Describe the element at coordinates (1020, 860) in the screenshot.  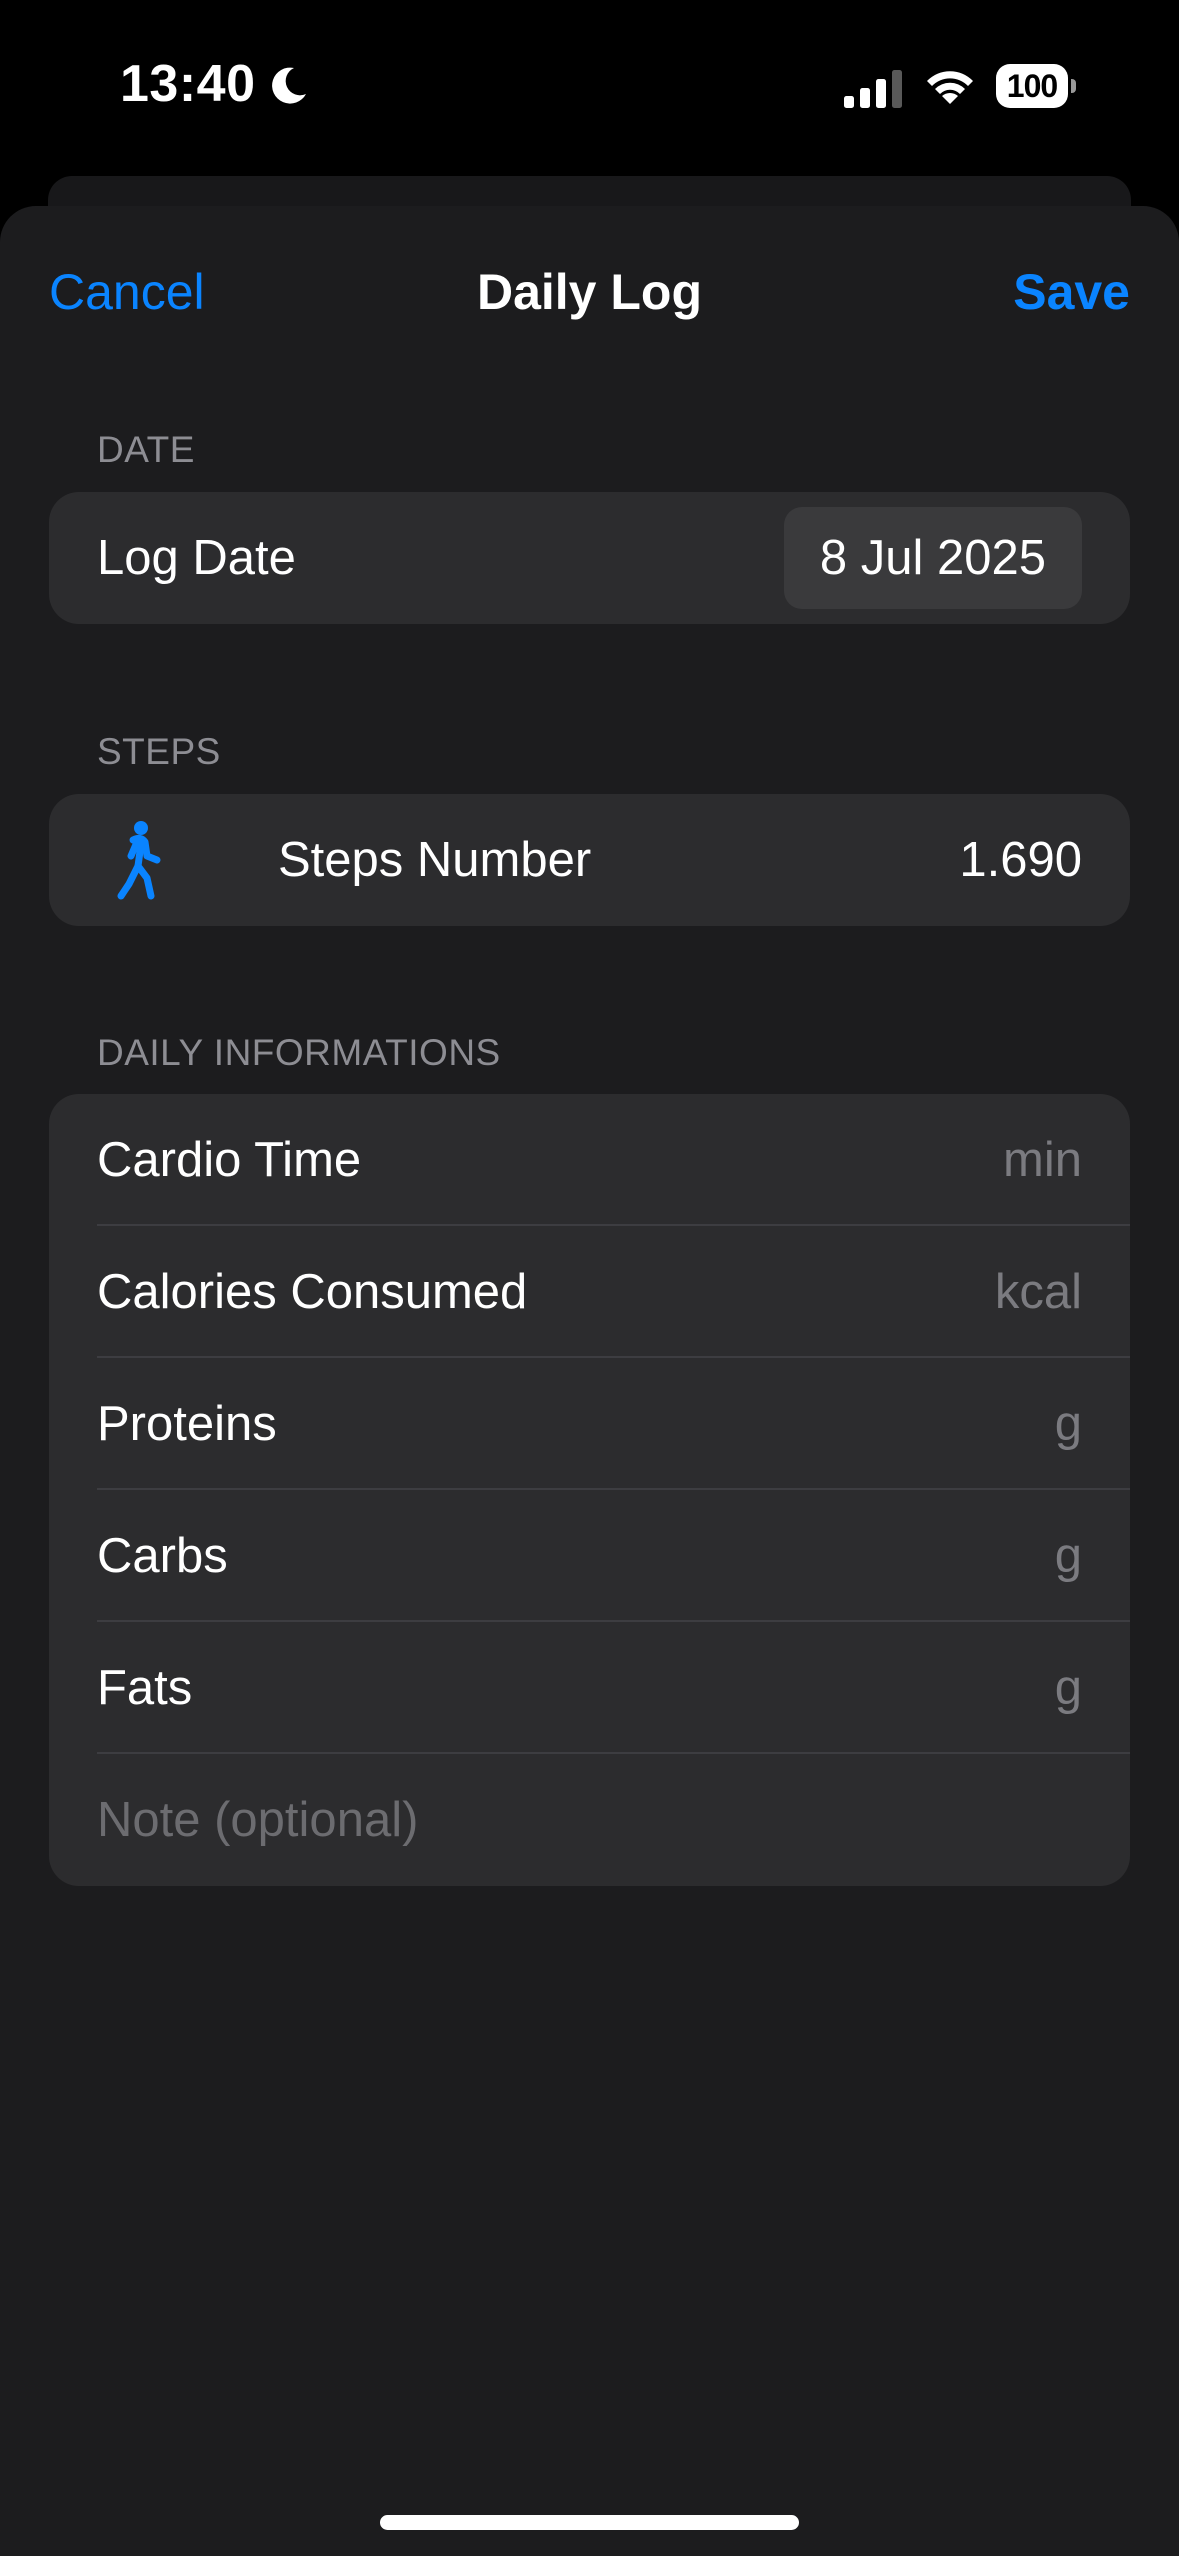
I see `steps-value: 1.690` at that location.